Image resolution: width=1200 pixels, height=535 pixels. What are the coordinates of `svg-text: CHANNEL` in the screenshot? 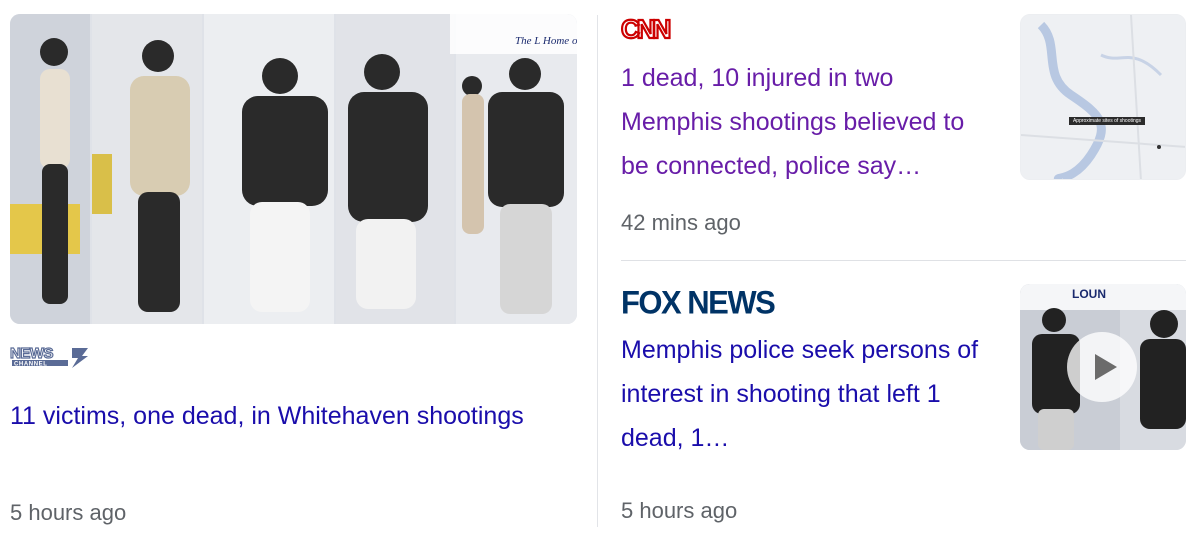 It's located at (31, 365).